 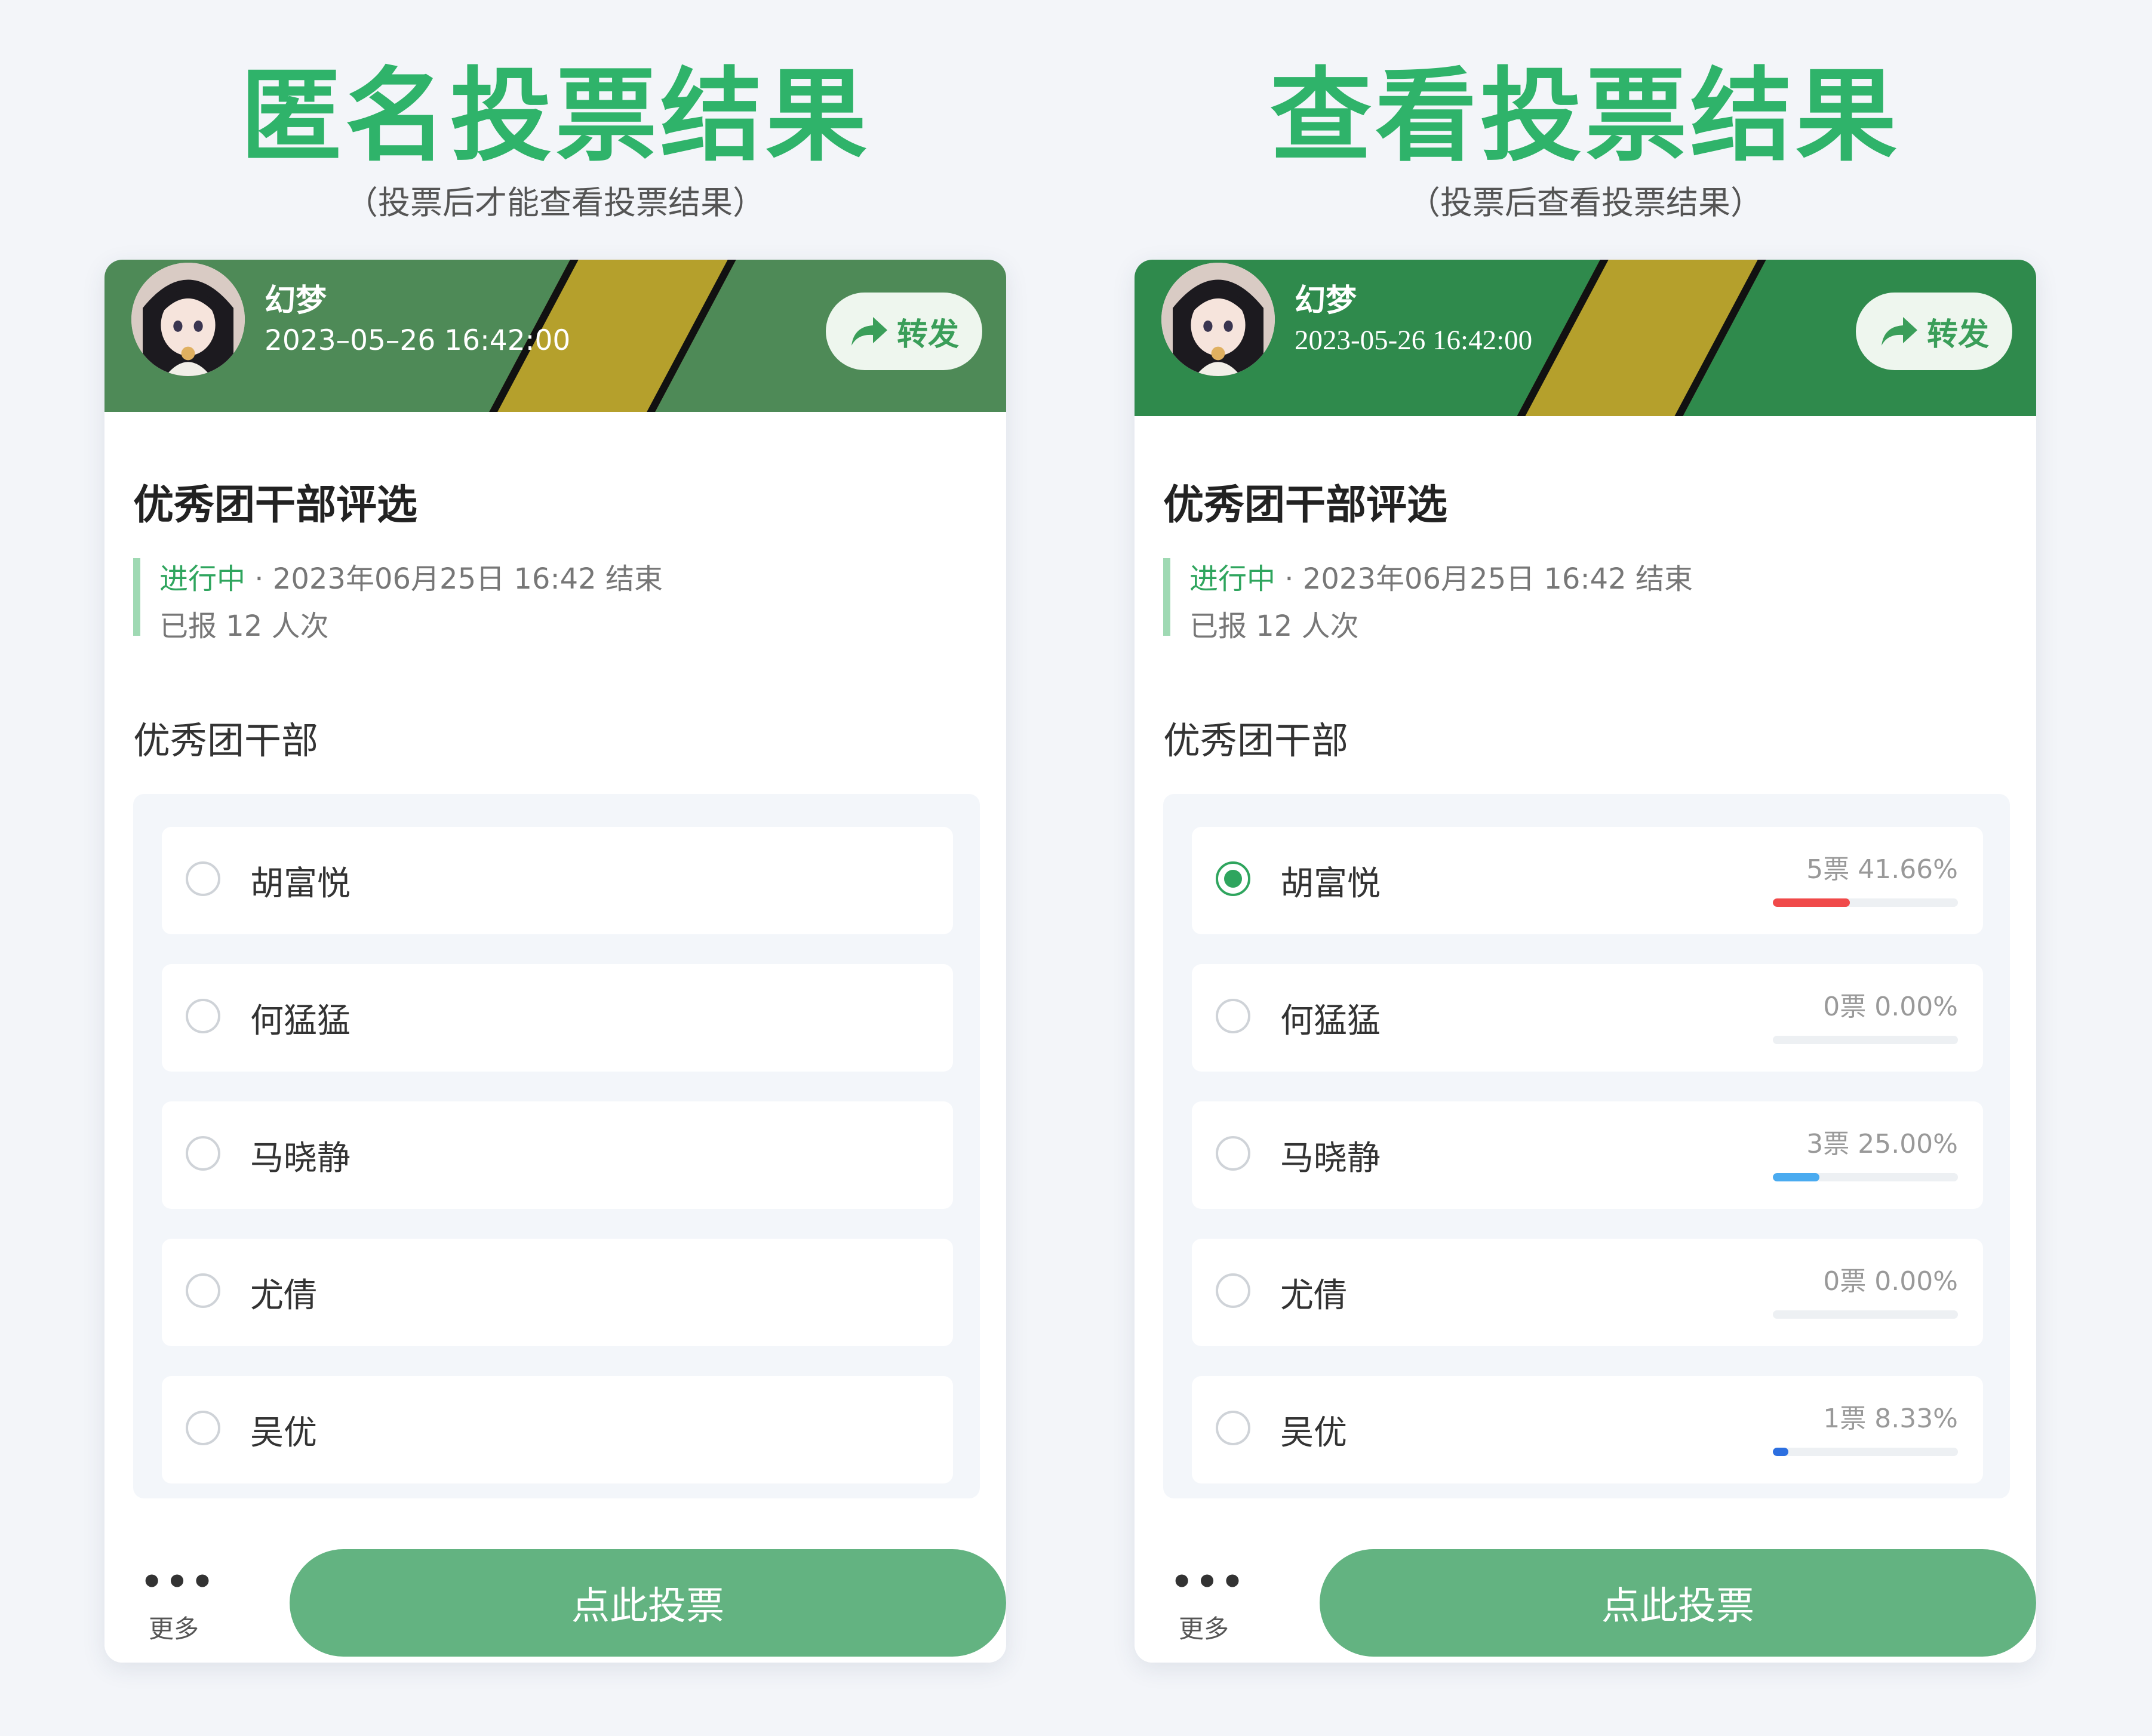 What do you see at coordinates (1587, 881) in the screenshot?
I see `option-item: 胡富悦 5票 41.66%` at bounding box center [1587, 881].